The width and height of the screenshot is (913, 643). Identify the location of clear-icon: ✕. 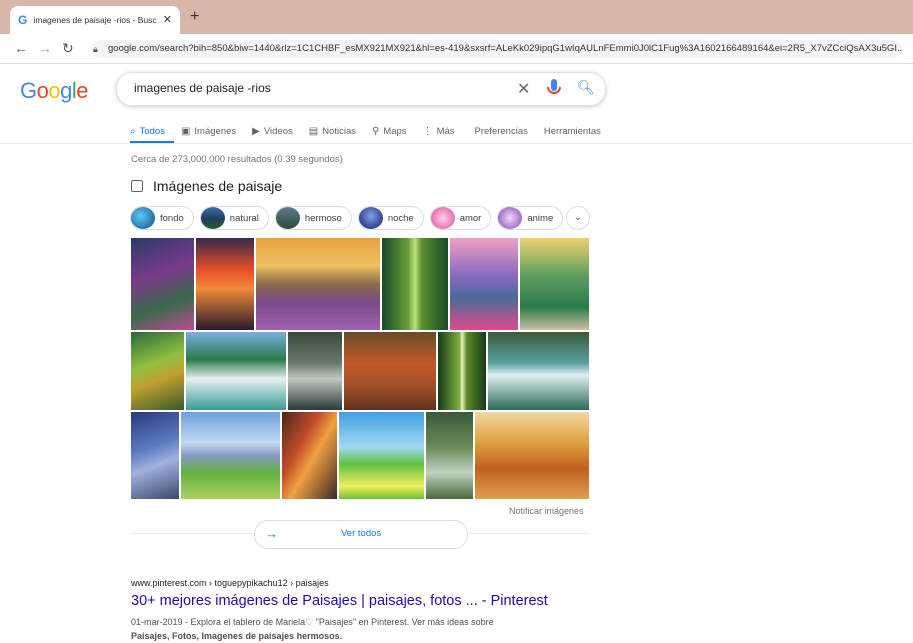
(523, 89).